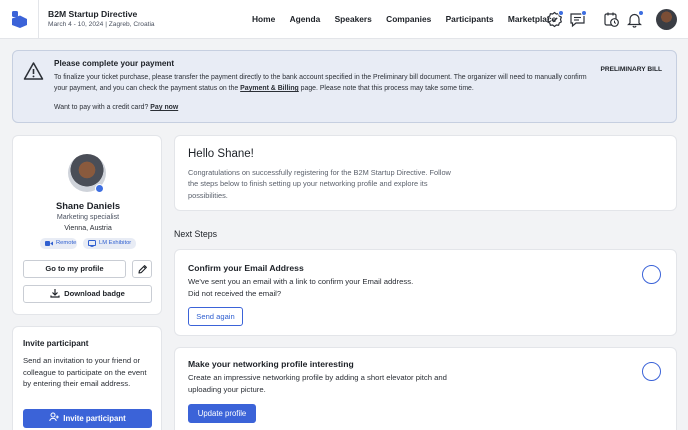 The image size is (688, 430). I want to click on user-avatar, so click(666, 19).